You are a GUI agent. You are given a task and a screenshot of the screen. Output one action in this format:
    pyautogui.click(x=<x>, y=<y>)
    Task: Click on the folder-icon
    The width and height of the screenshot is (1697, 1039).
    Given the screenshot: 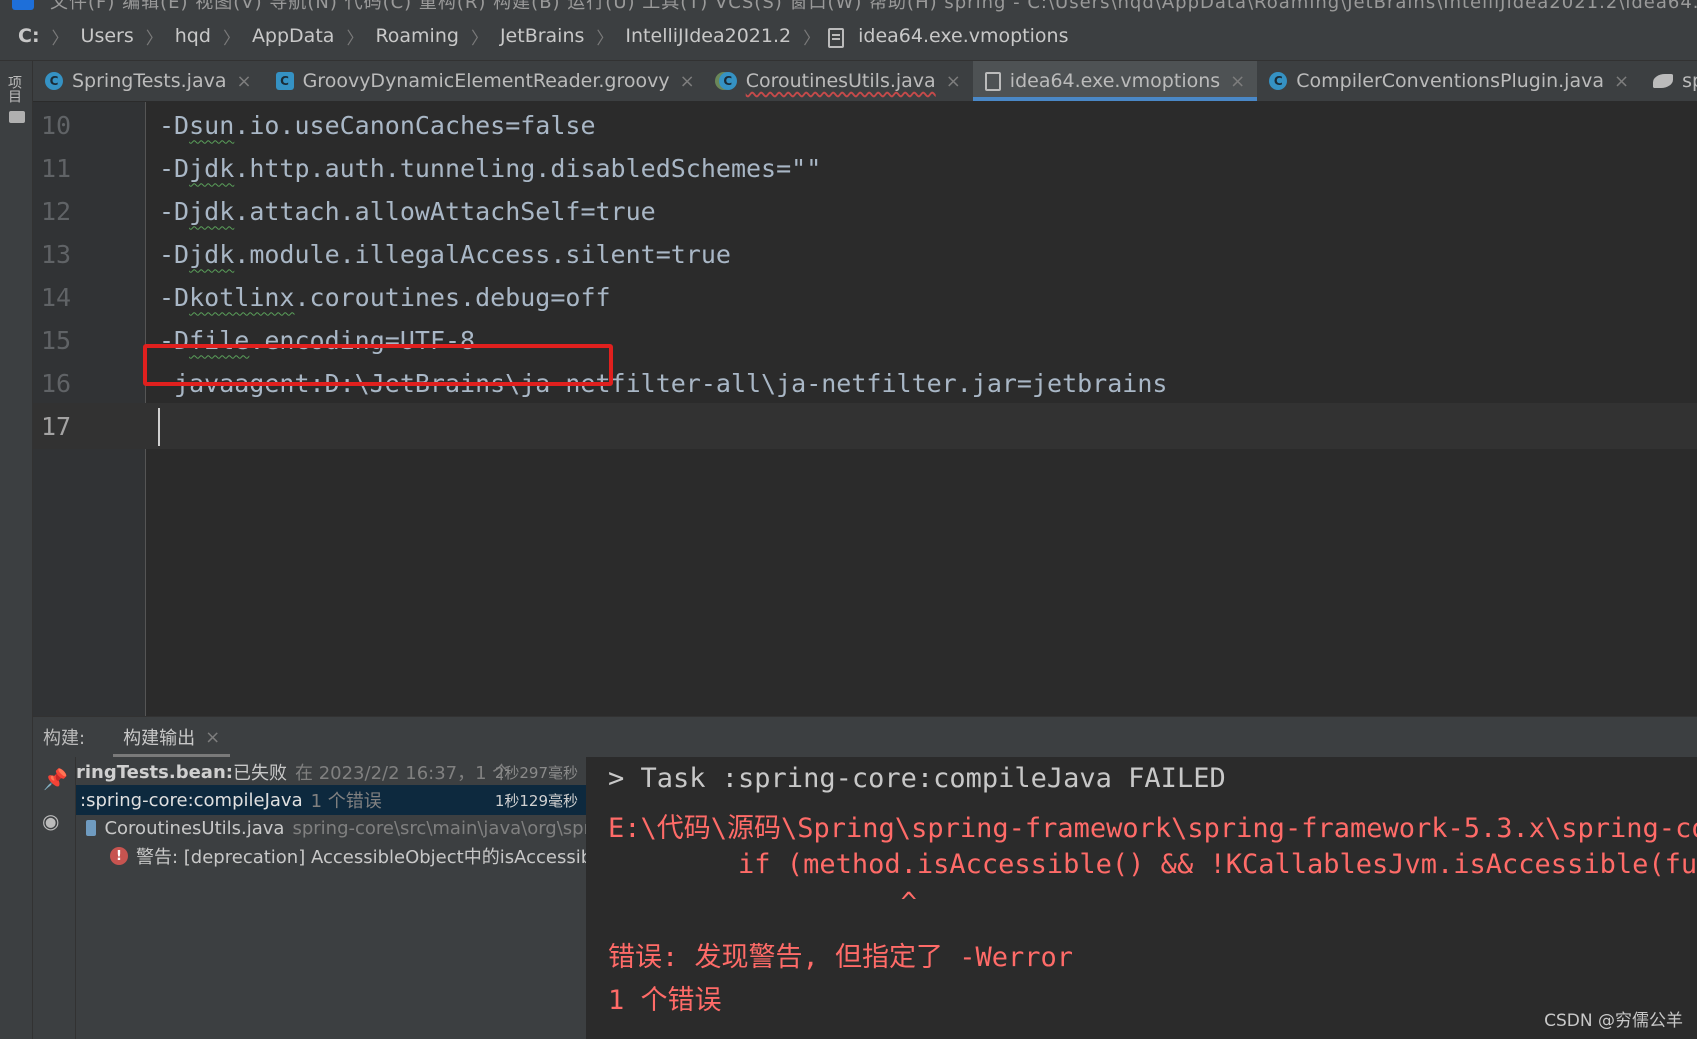 What is the action you would take?
    pyautogui.click(x=17, y=117)
    